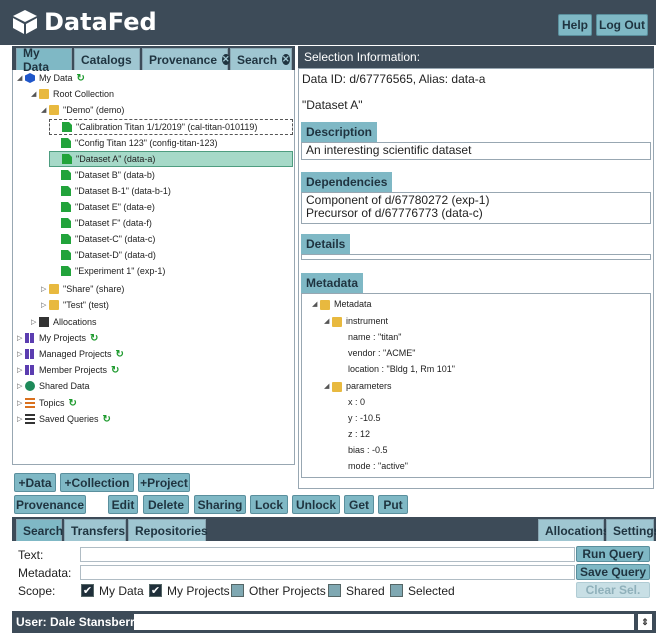 The width and height of the screenshot is (656, 633). What do you see at coordinates (168, 530) in the screenshot?
I see `tab-repositories: Repositories` at bounding box center [168, 530].